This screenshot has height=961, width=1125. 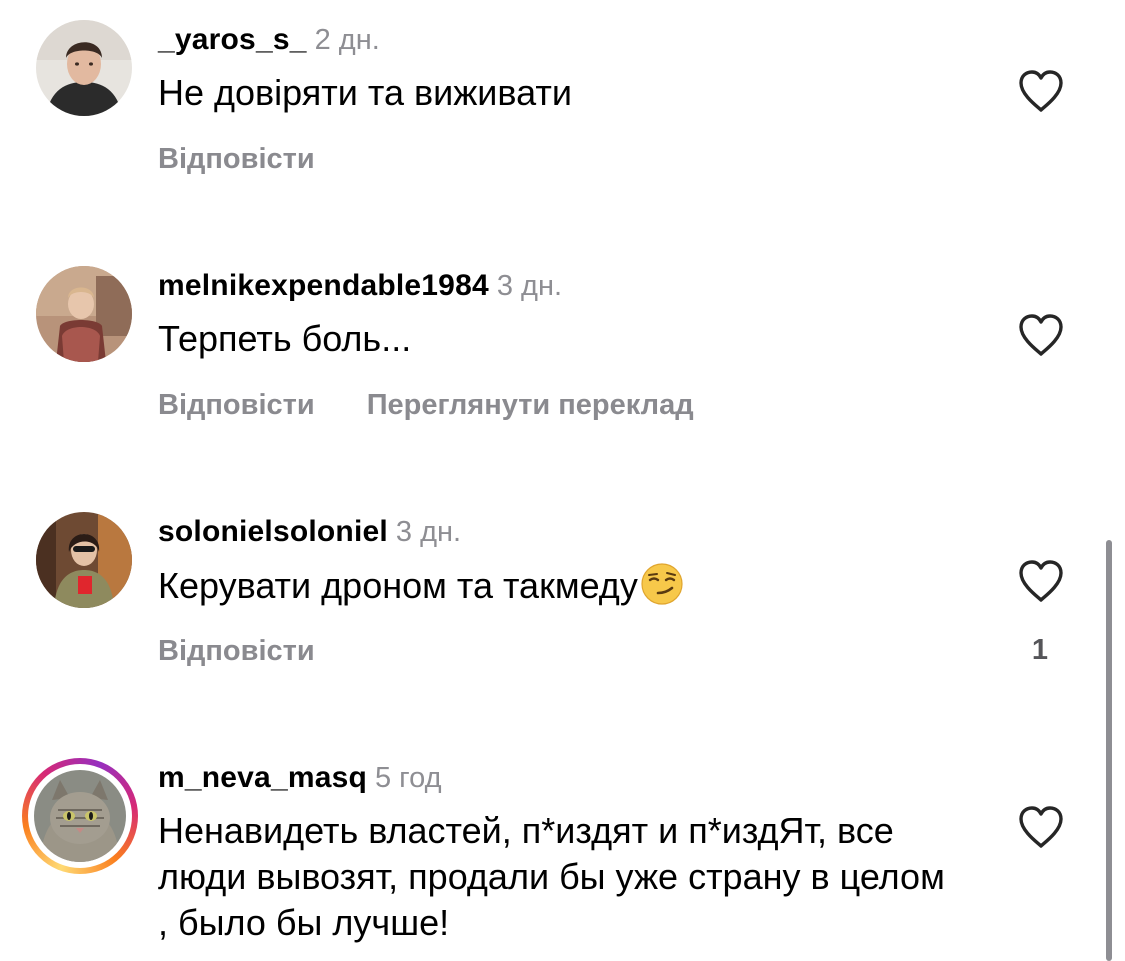 What do you see at coordinates (323, 285) in the screenshot?
I see `username: melnikexpendable1984` at bounding box center [323, 285].